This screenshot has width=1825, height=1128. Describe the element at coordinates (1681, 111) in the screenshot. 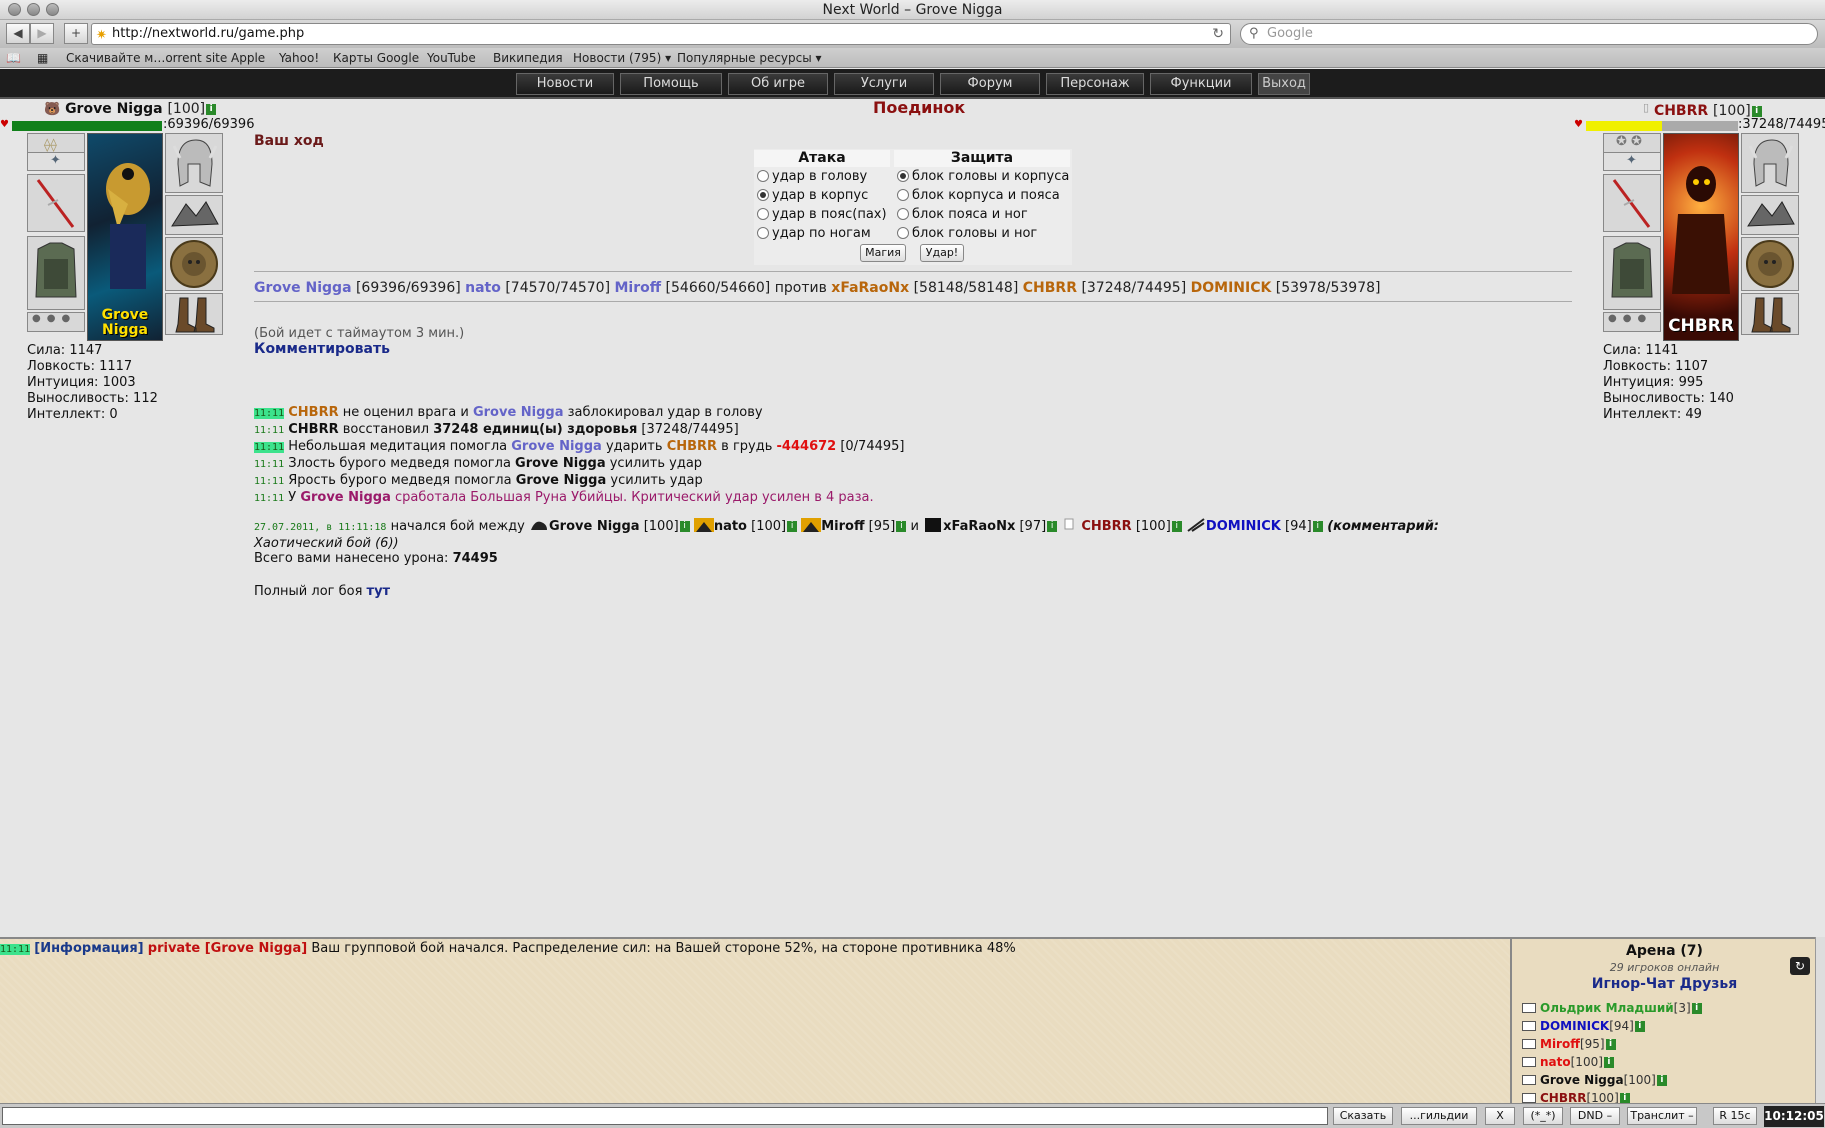

I see `right-player-name: CHBRR` at that location.